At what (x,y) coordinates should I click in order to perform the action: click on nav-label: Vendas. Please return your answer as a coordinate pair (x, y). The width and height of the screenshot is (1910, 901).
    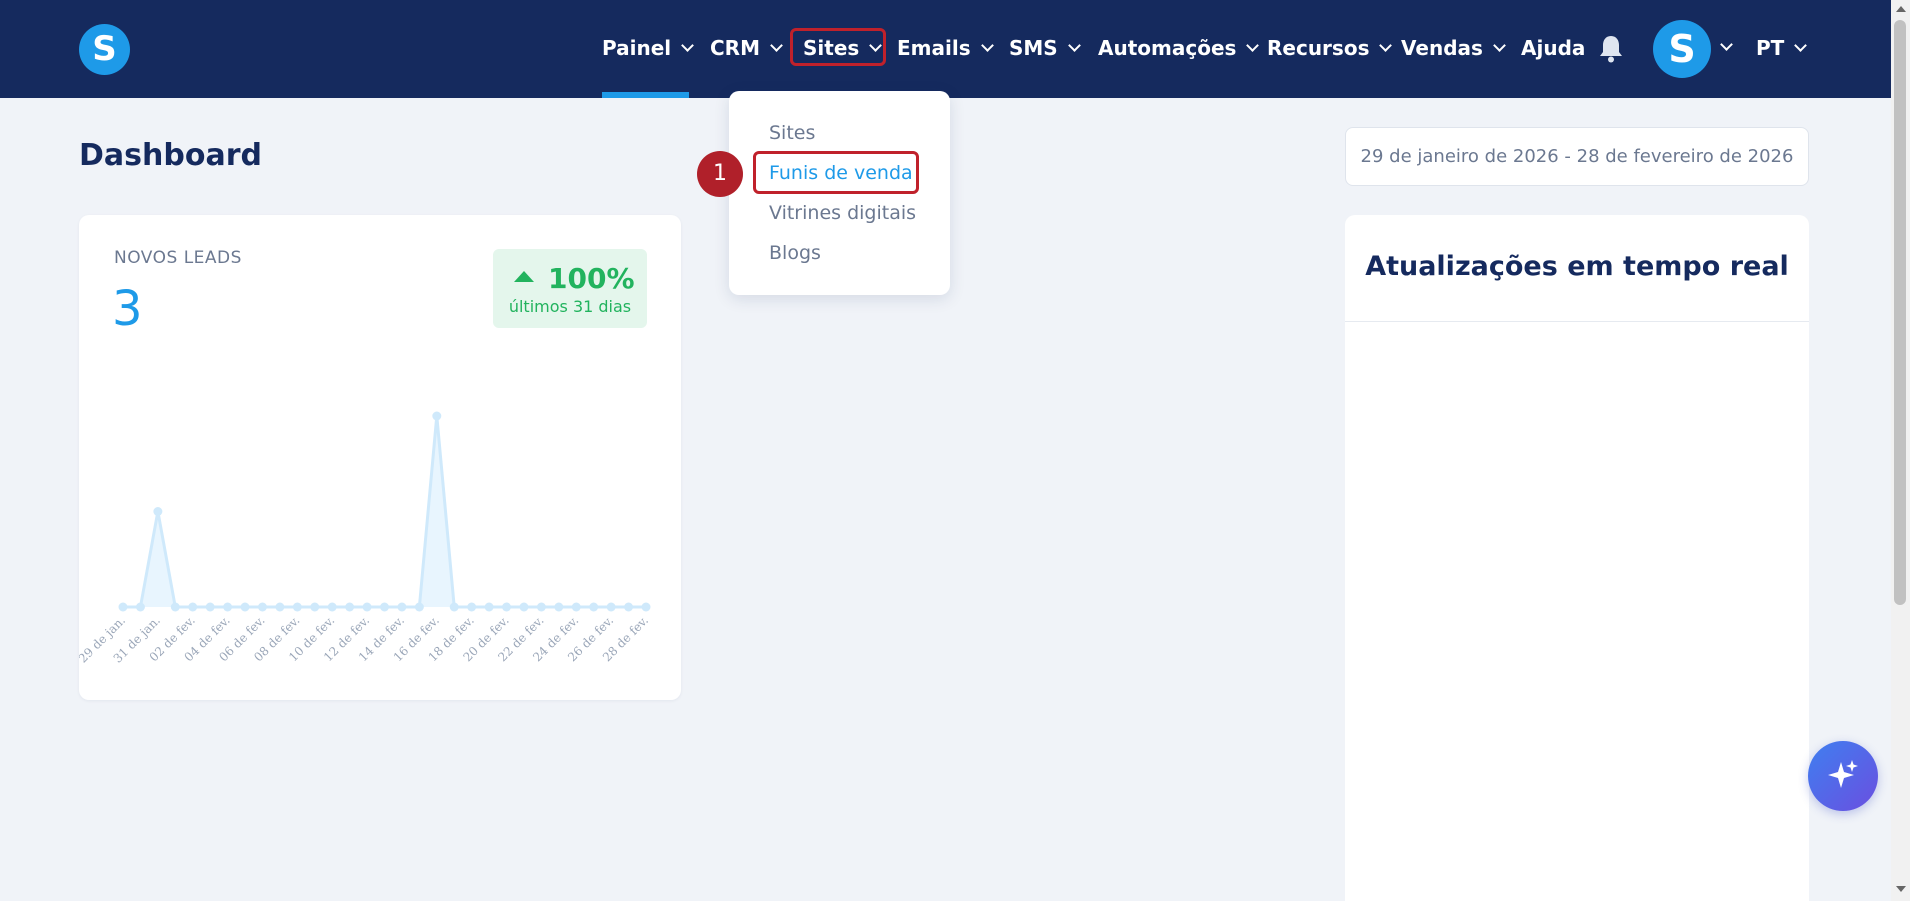
    Looking at the image, I should click on (1442, 48).